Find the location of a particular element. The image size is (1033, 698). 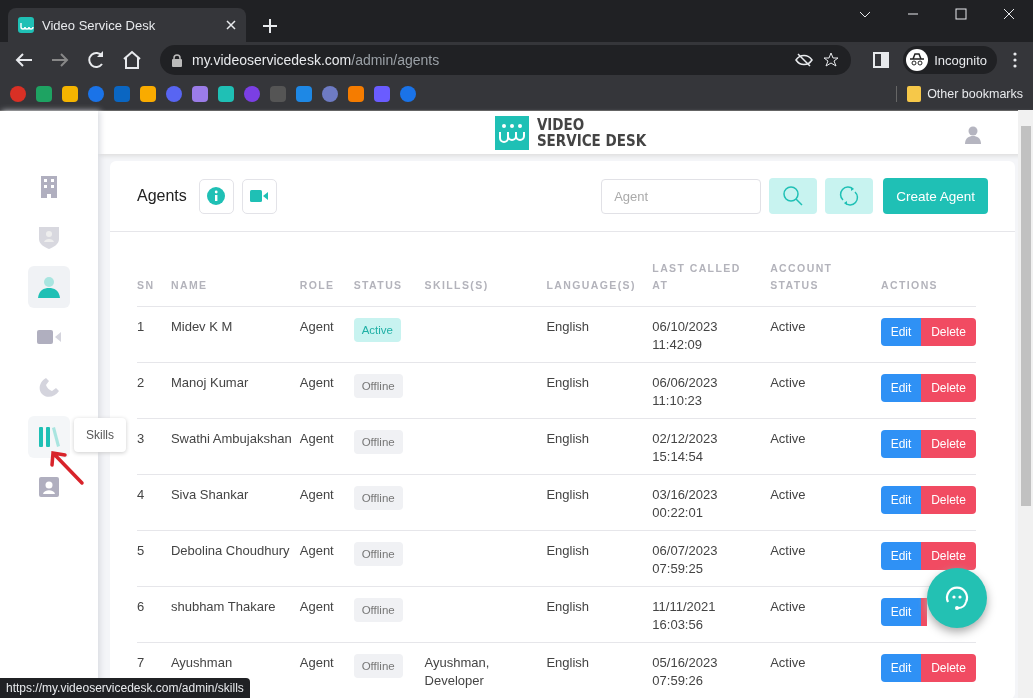

table-cell: 06/10/2023 11:42:09 is located at coordinates (711, 334).